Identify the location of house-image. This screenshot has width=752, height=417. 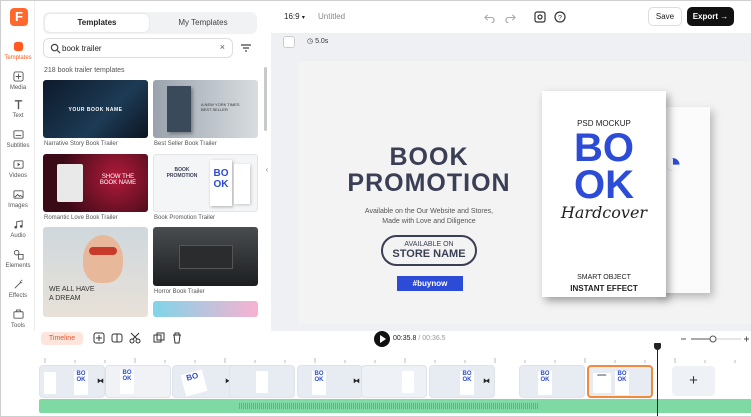
(206, 257).